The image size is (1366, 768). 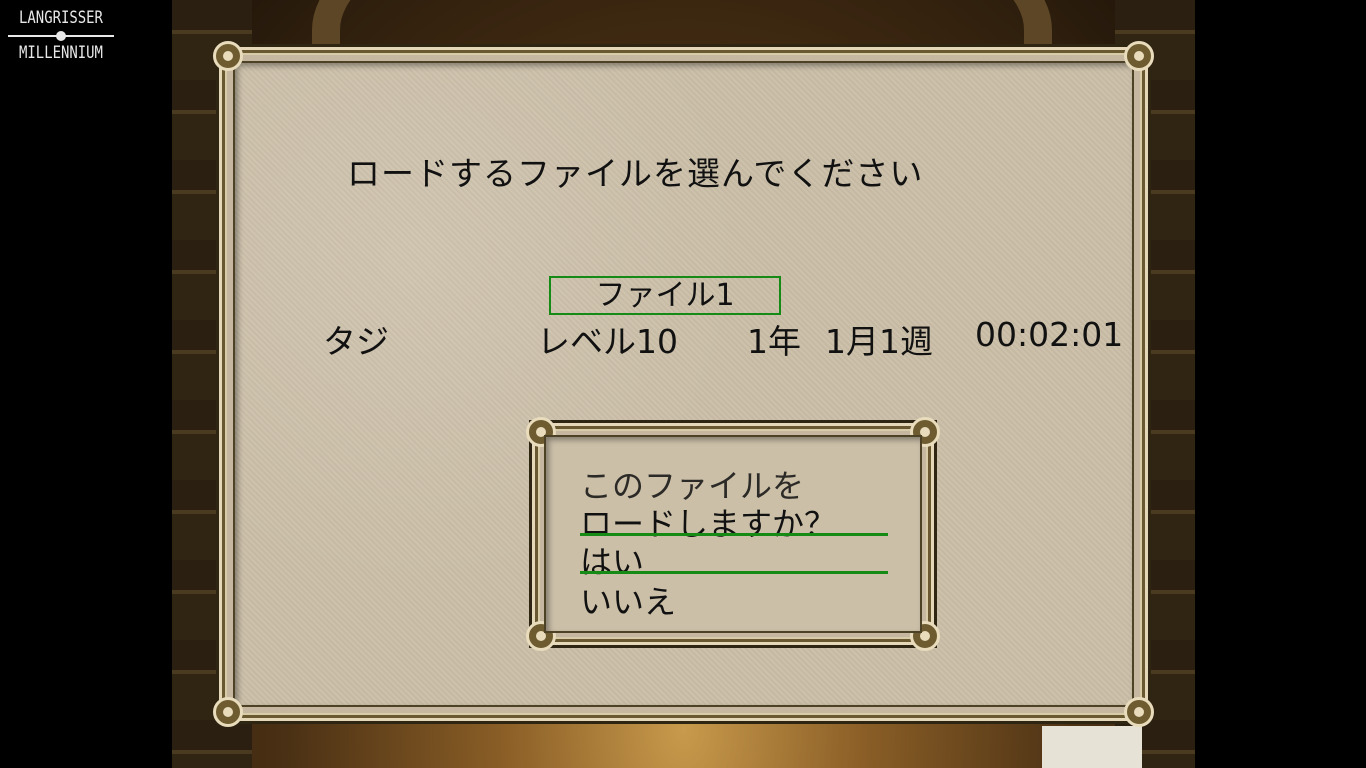 I want to click on logo-title-line2: MILLENNIUM, so click(x=61, y=53).